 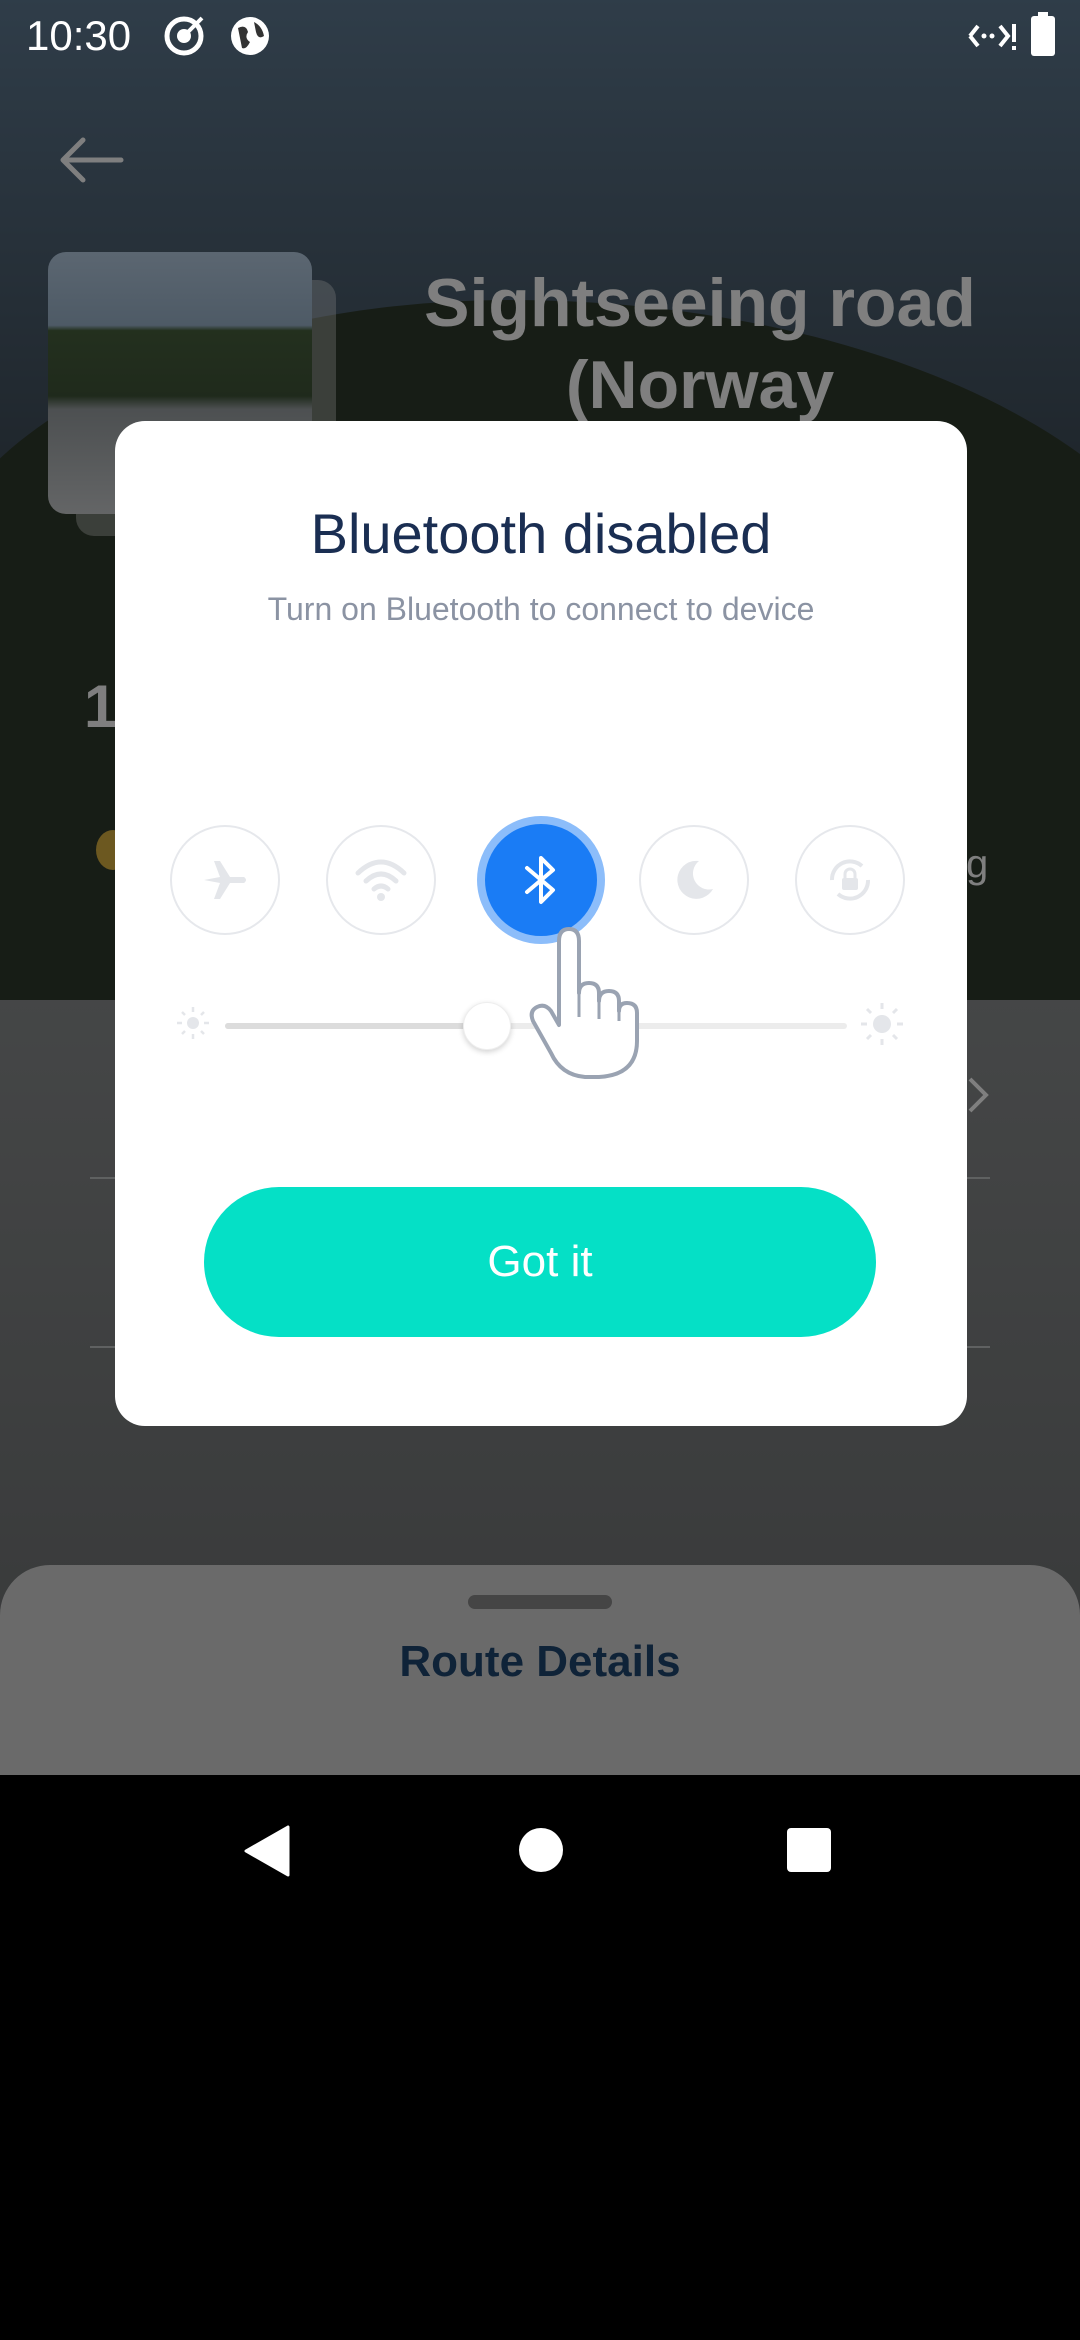 What do you see at coordinates (989, 38) in the screenshot?
I see `data-transfer-icon` at bounding box center [989, 38].